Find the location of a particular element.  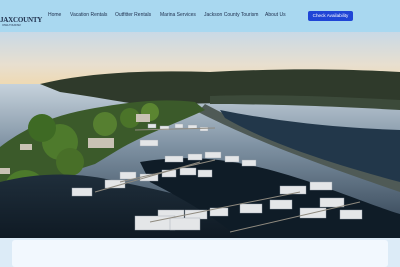

logo-tagline: IOWA TOURISM is located at coordinates (11, 25).